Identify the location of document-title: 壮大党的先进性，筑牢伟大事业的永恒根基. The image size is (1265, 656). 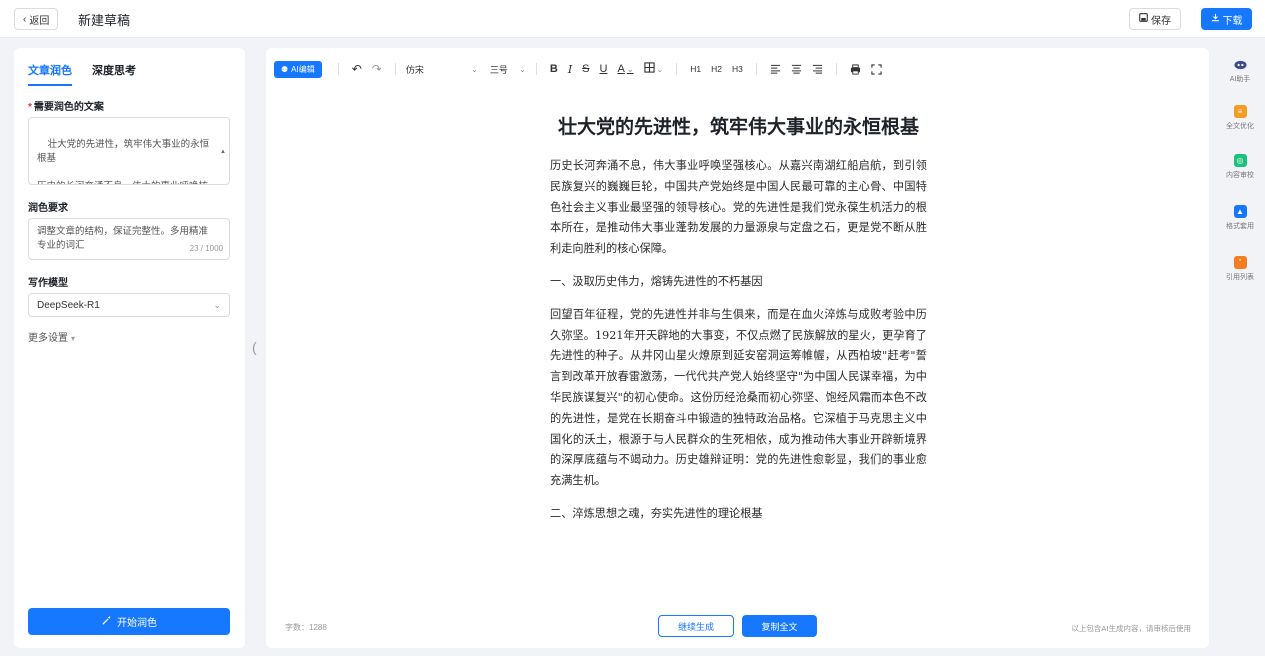
(738, 127).